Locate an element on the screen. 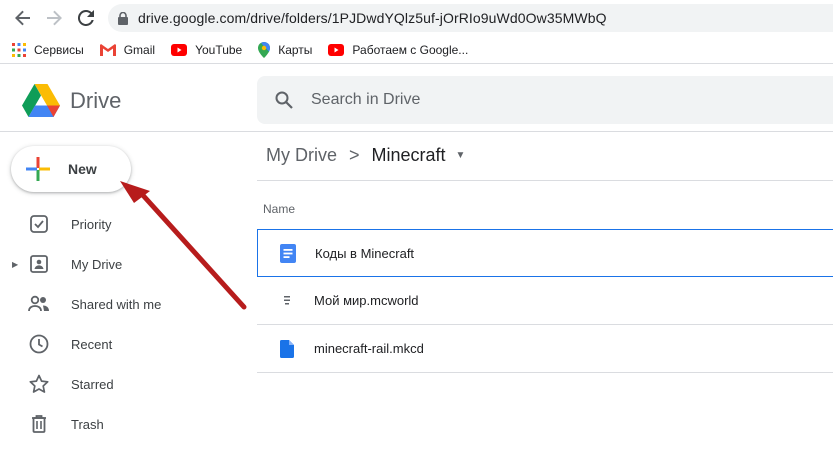 The image size is (833, 449). priority-icon is located at coordinates (39, 224).